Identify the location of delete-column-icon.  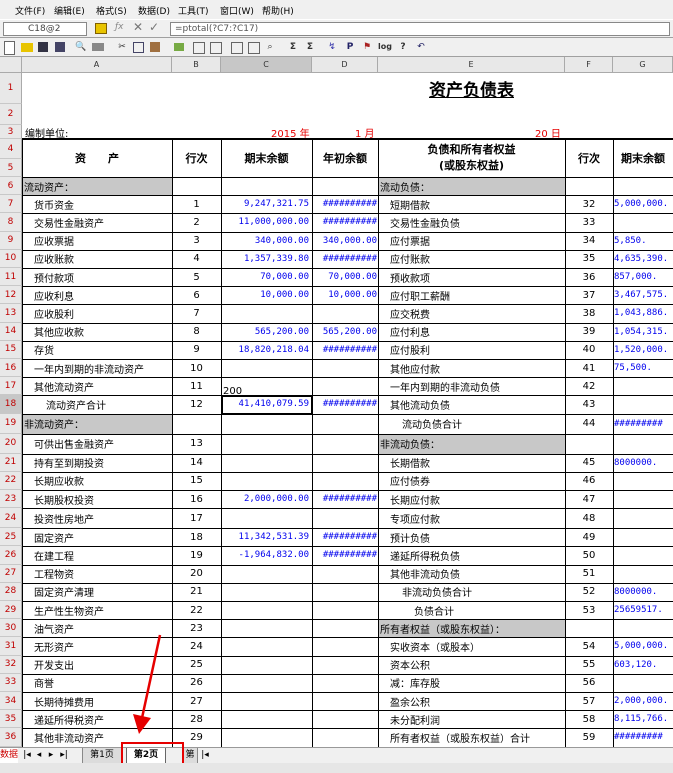
(254, 48).